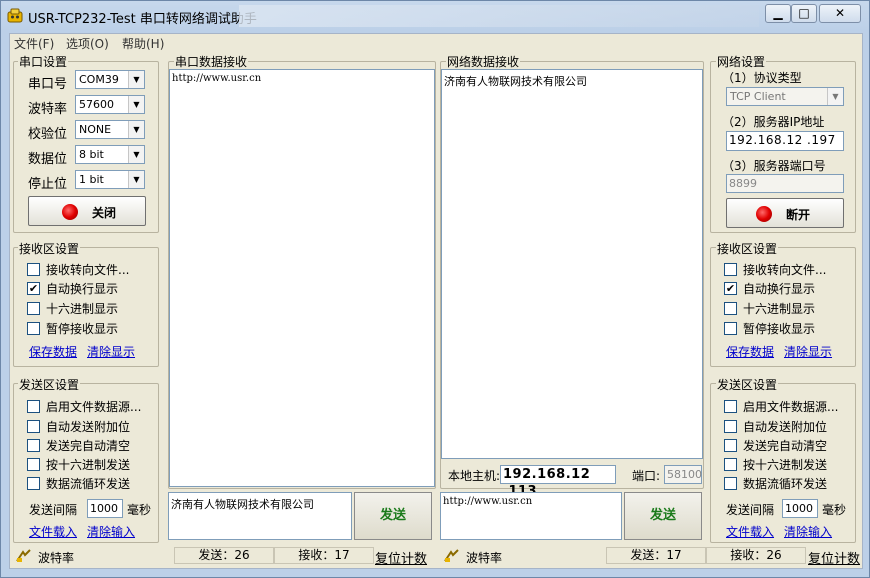 This screenshot has width=870, height=578. What do you see at coordinates (211, 61) in the screenshot?
I see `serial-receive-title: 串口数据接收` at bounding box center [211, 61].